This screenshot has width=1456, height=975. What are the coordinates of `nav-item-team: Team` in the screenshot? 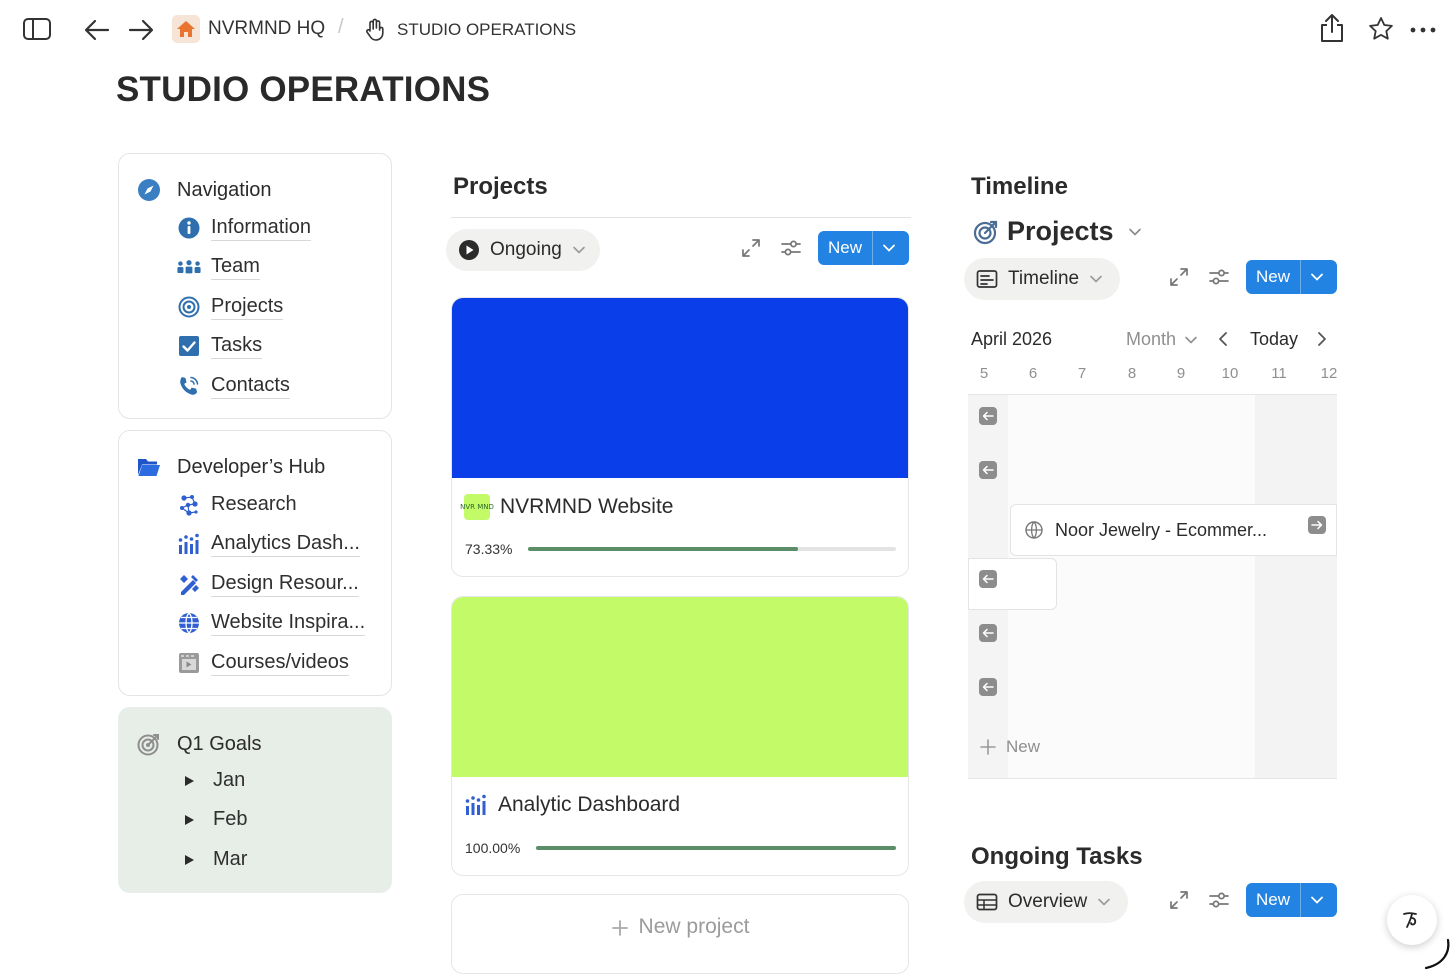 It's located at (218, 267).